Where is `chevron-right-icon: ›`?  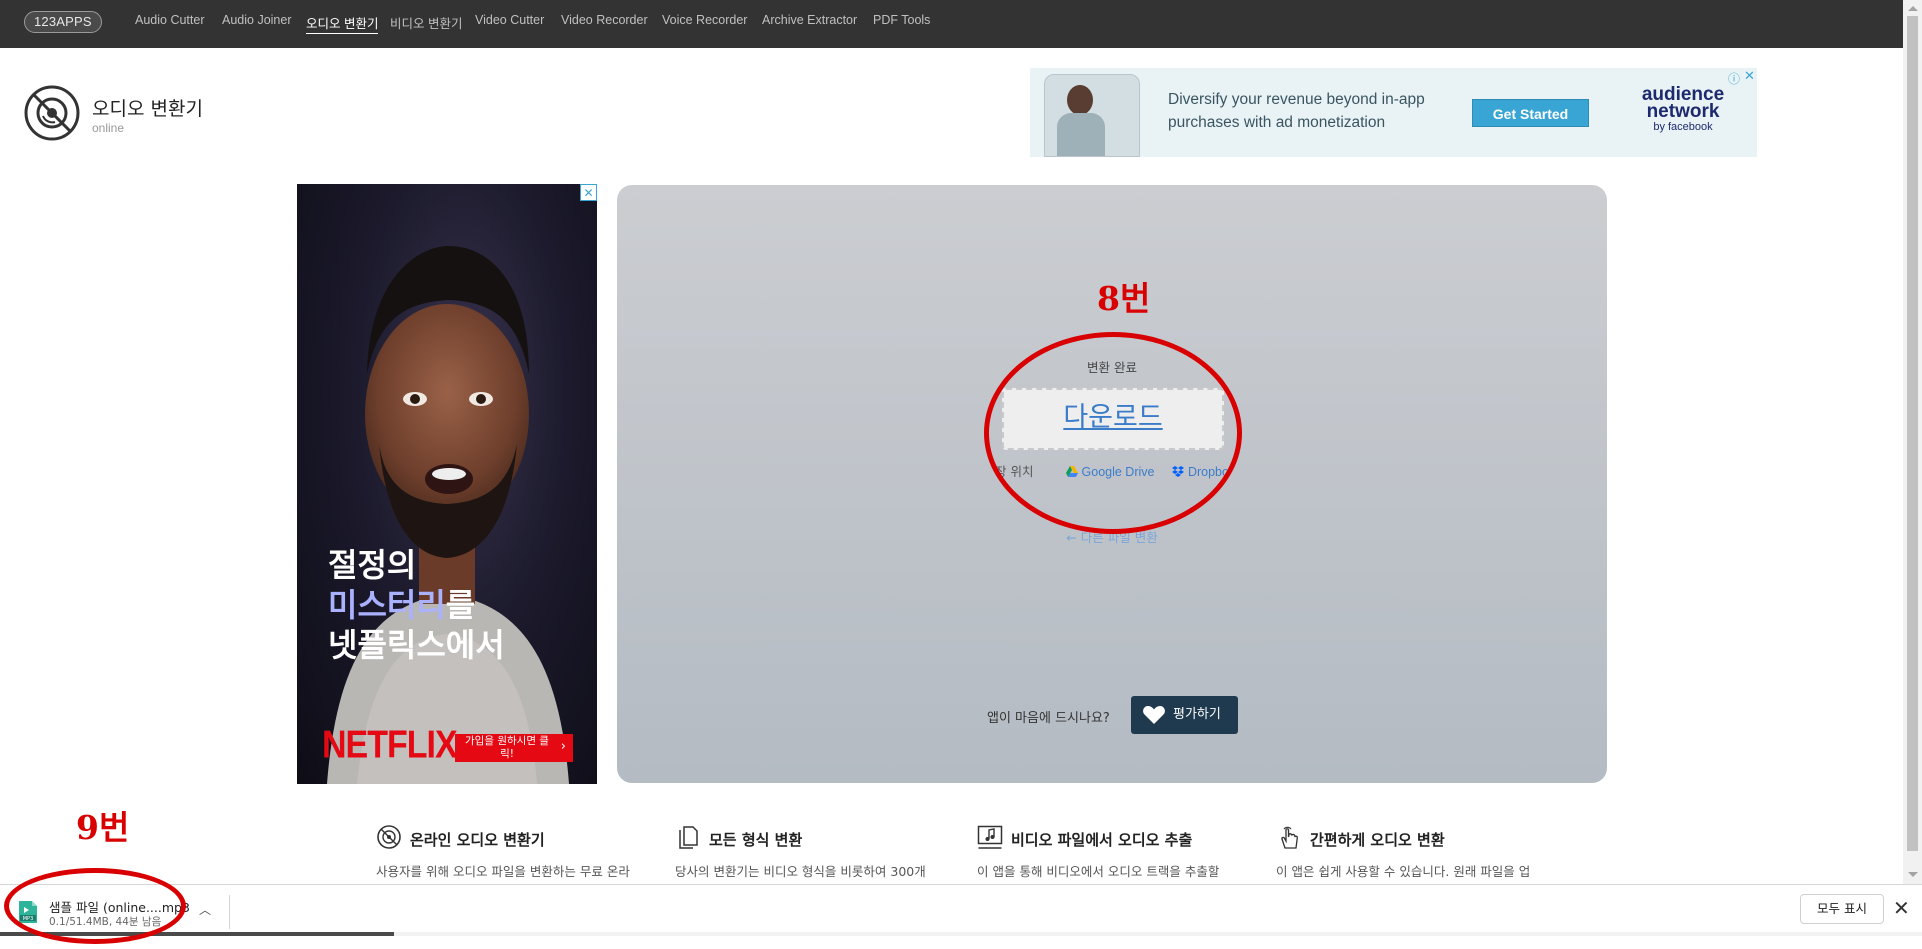 chevron-right-icon: › is located at coordinates (563, 746).